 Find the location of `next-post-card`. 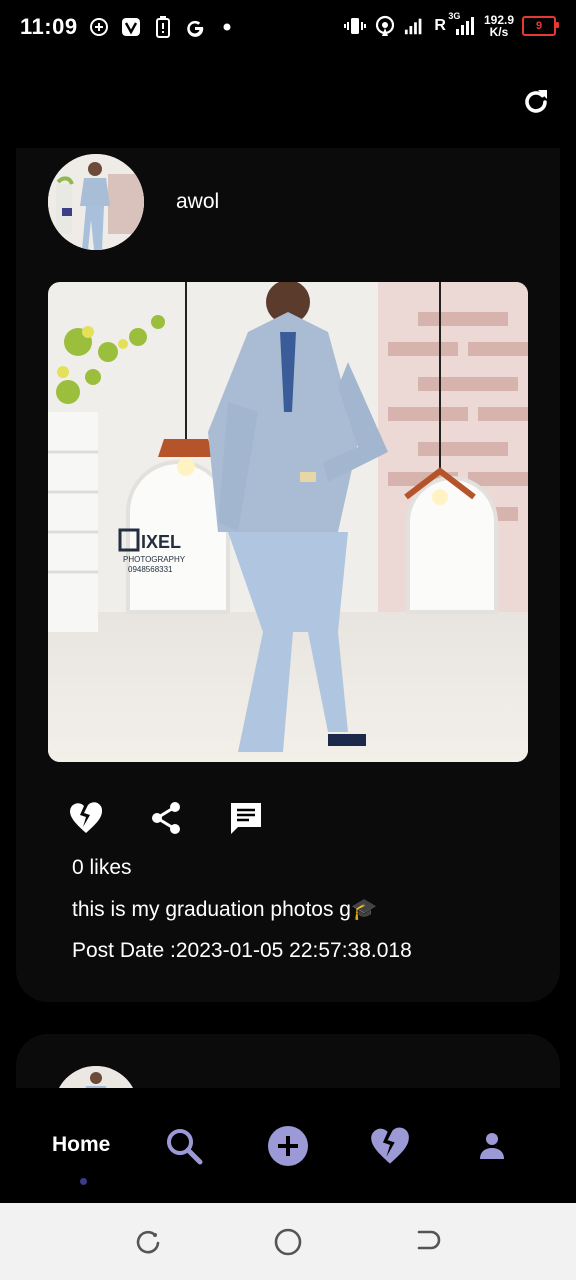

next-post-card is located at coordinates (288, 1064).